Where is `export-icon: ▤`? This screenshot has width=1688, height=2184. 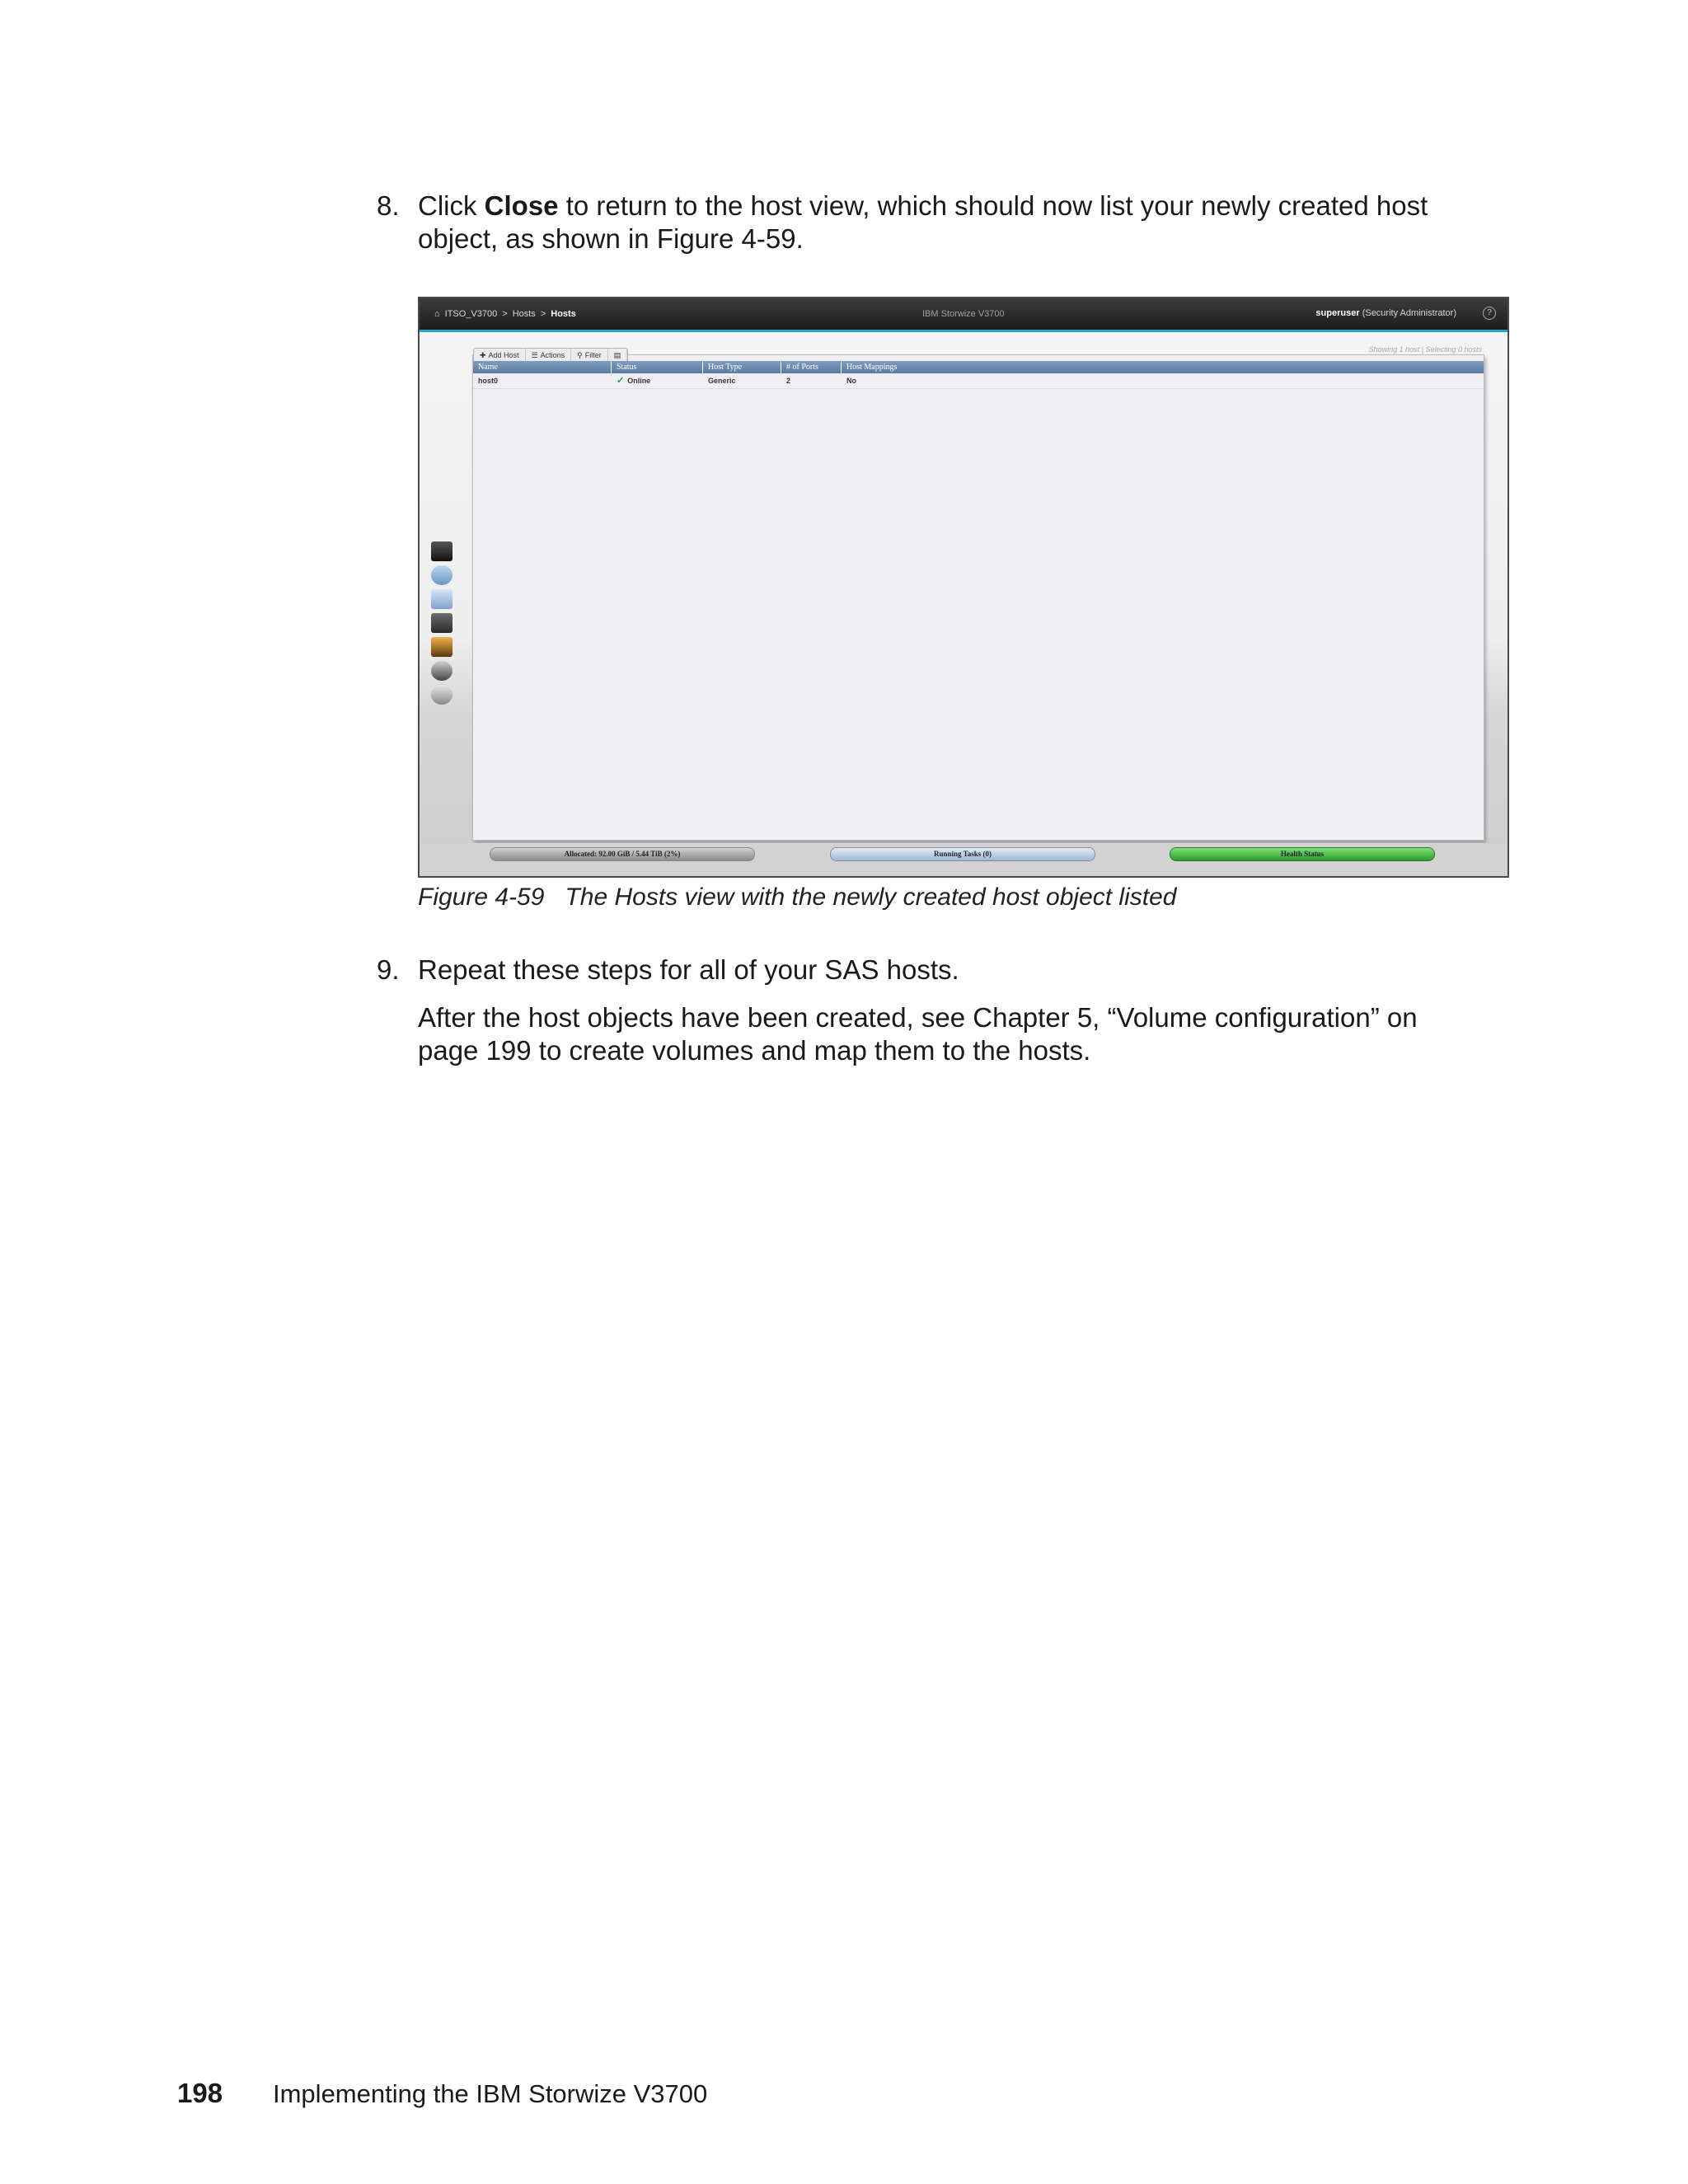 export-icon: ▤ is located at coordinates (618, 355).